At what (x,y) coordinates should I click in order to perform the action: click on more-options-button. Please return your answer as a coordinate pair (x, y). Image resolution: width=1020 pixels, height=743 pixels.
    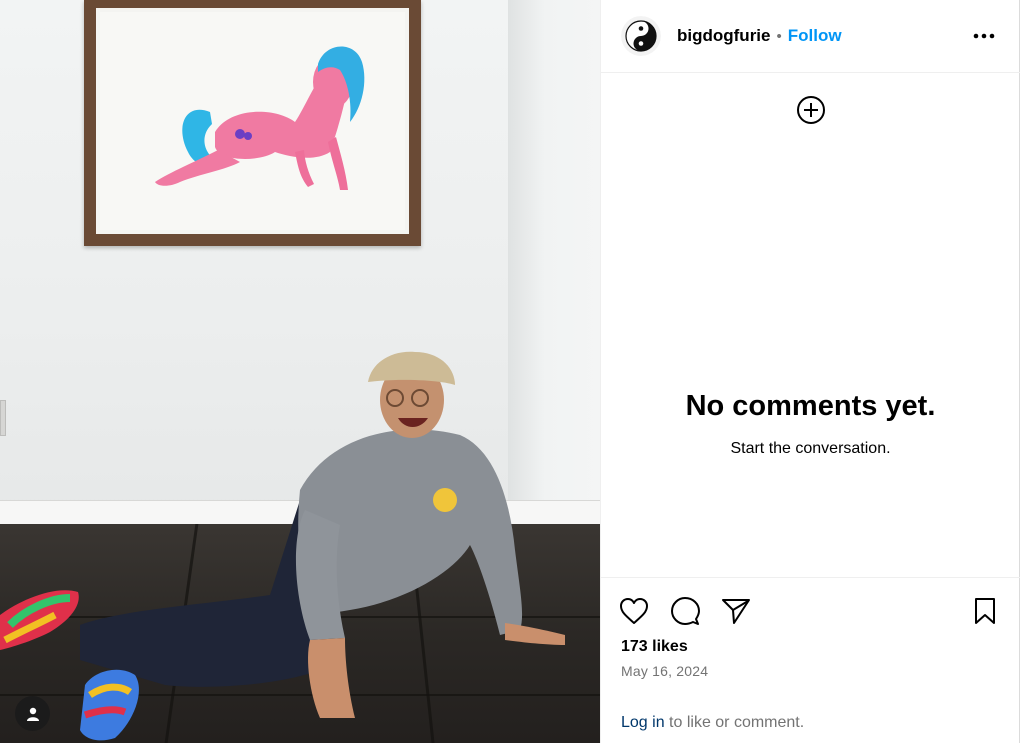
    Looking at the image, I should click on (984, 36).